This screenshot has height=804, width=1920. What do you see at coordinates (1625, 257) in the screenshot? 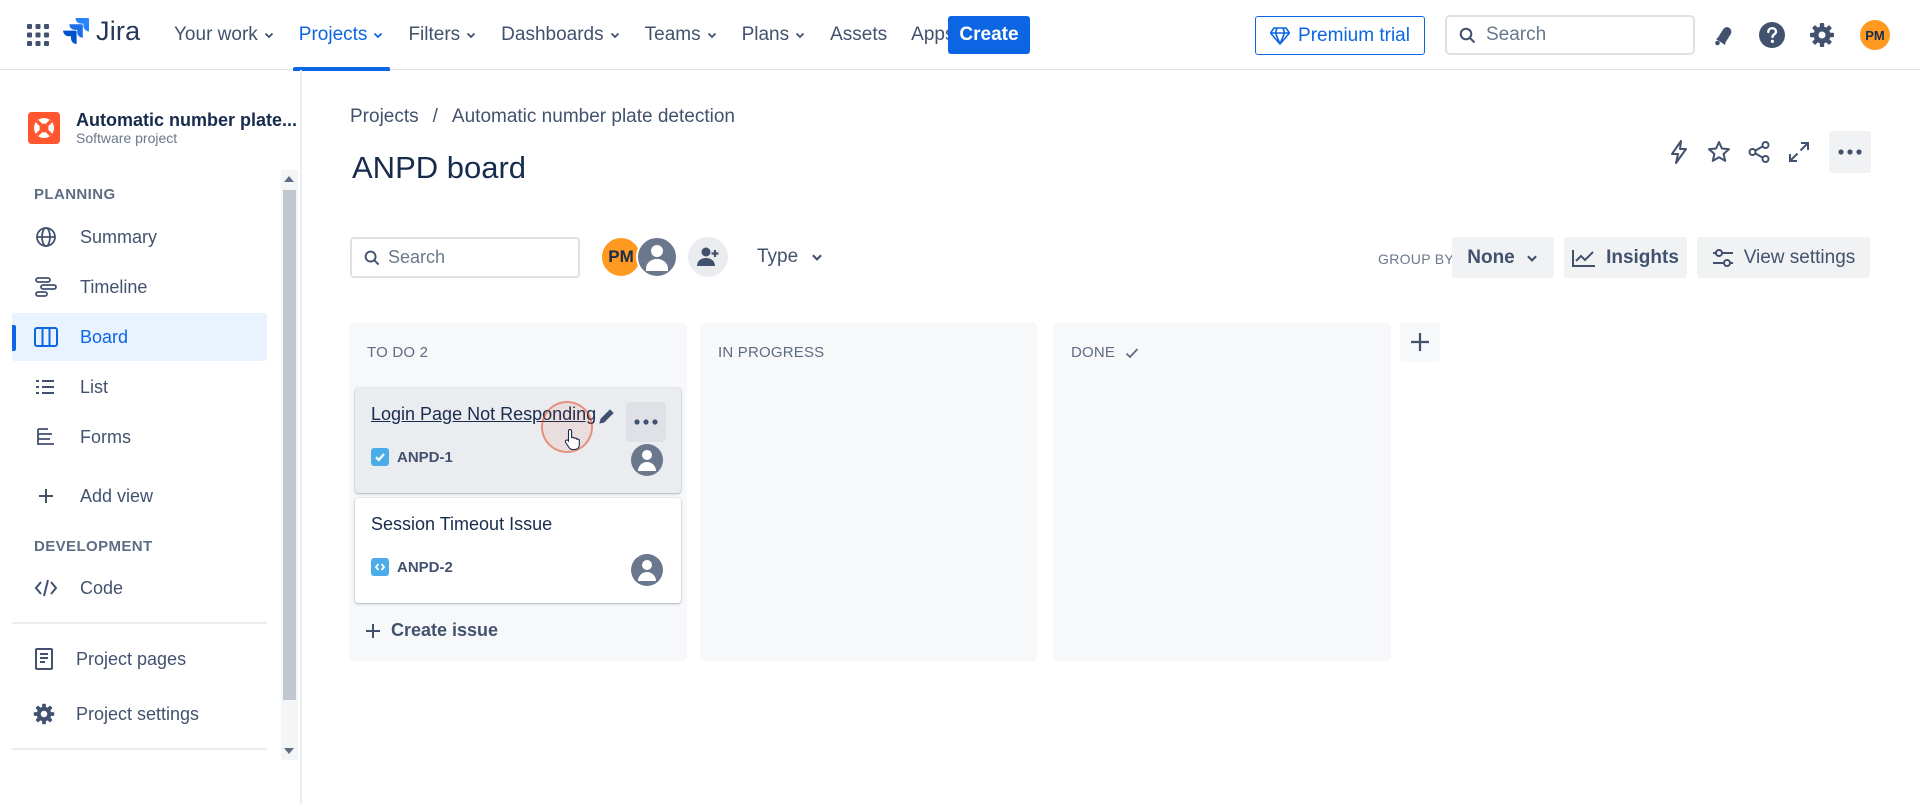
I see `insights-button: Insights` at bounding box center [1625, 257].